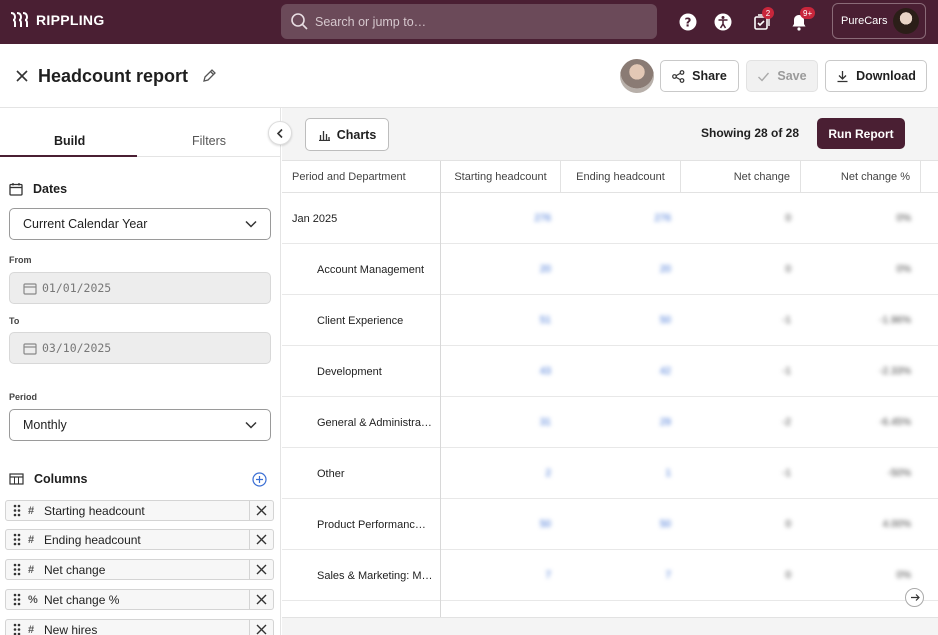  I want to click on tab-build: Build, so click(69, 141).